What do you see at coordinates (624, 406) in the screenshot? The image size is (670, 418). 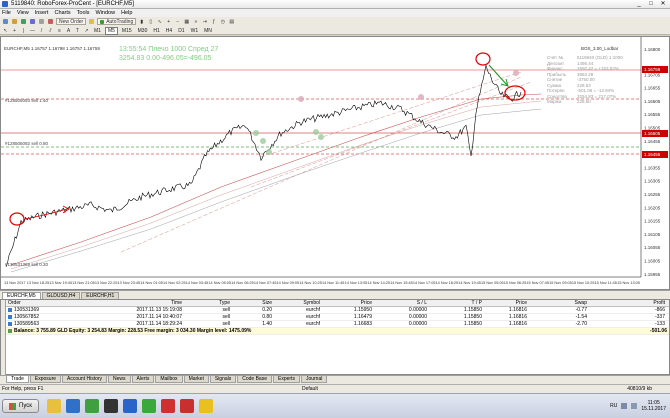 I see `network-icon` at bounding box center [624, 406].